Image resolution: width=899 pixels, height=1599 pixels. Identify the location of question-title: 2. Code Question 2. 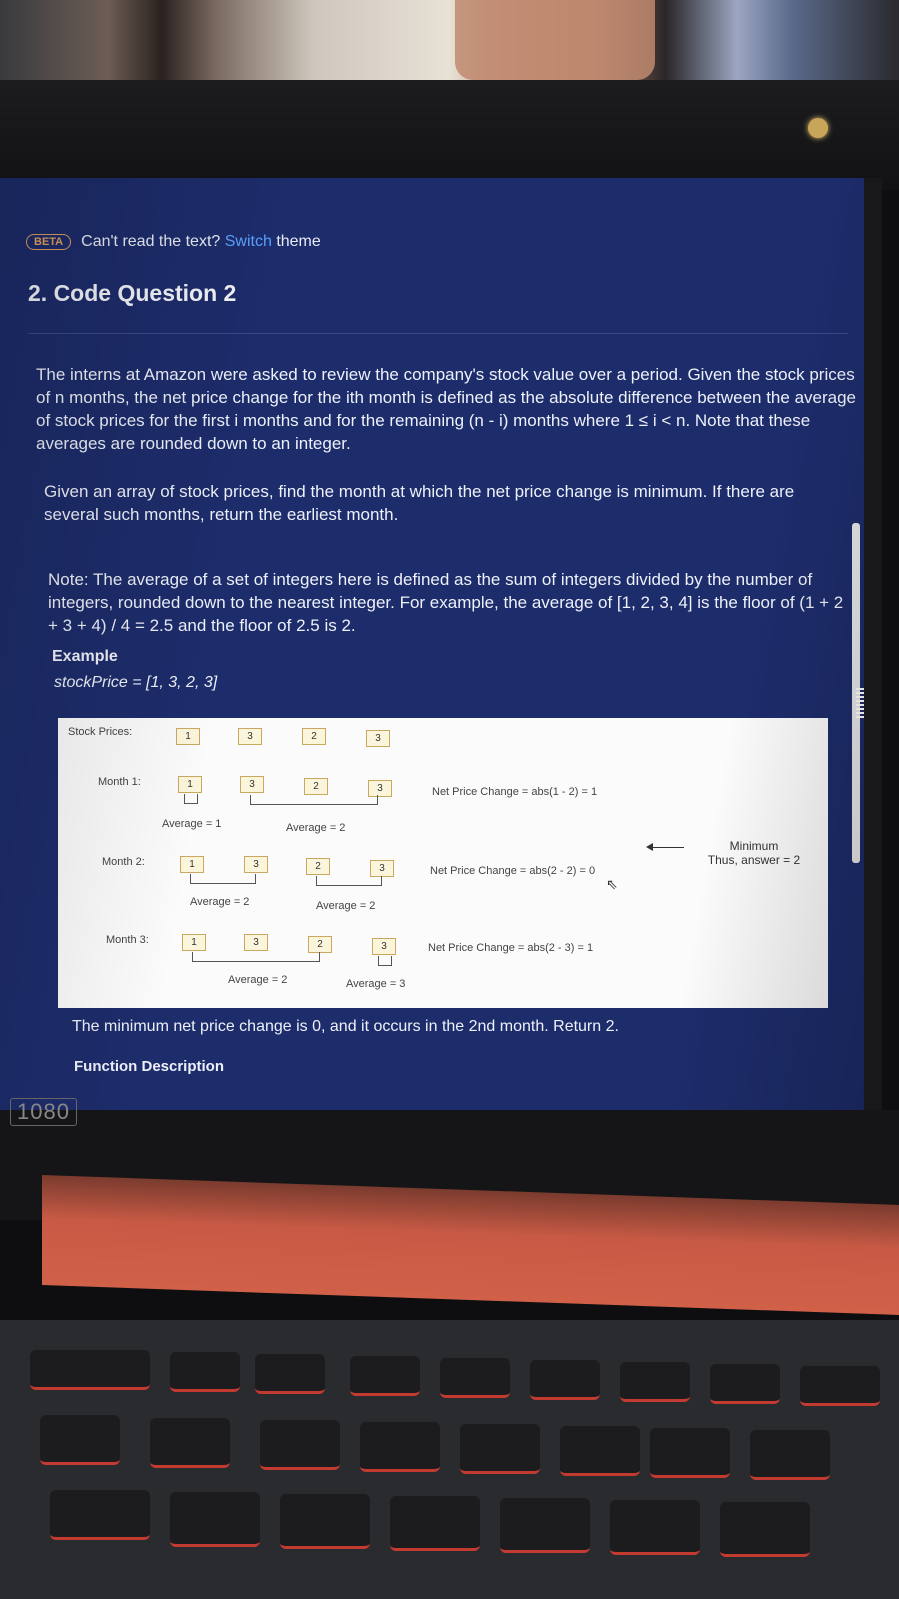
(132, 293).